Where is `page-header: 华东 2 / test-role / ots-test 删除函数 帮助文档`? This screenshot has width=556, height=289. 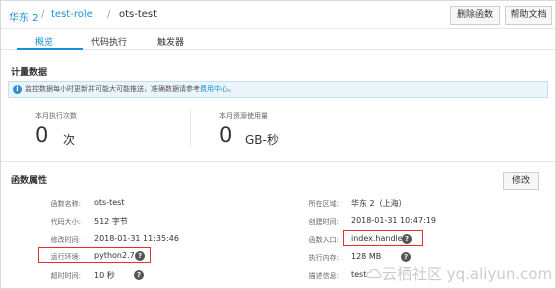 page-header: 华东 2 / test-role / ots-test 删除函数 帮助文档 is located at coordinates (278, 15).